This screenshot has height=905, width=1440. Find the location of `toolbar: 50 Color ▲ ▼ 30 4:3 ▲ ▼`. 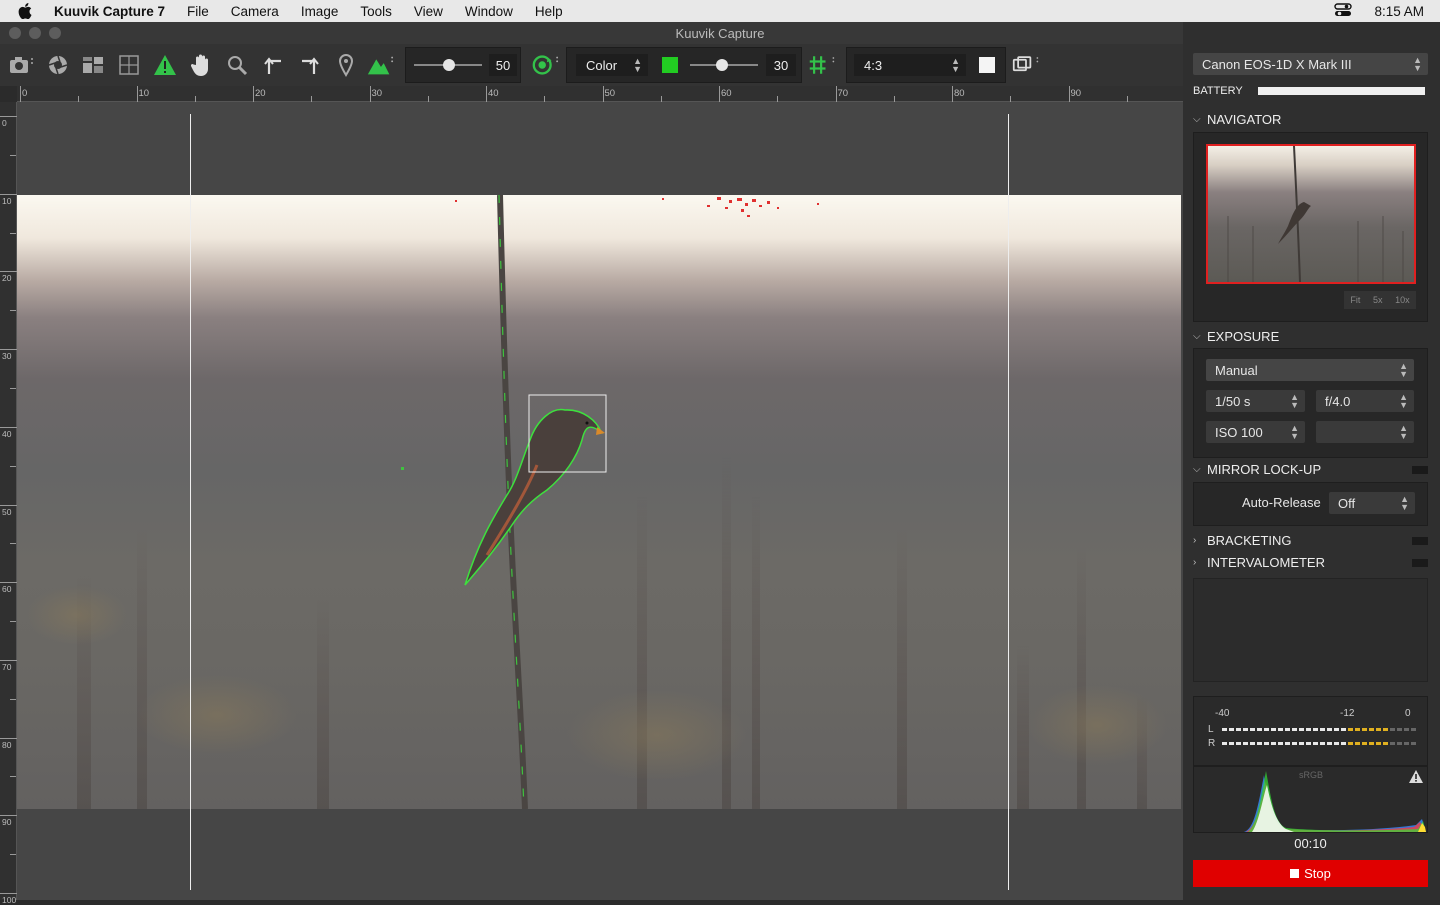

toolbar: 50 Color ▲ ▼ 30 4:3 ▲ ▼ is located at coordinates (591, 65).